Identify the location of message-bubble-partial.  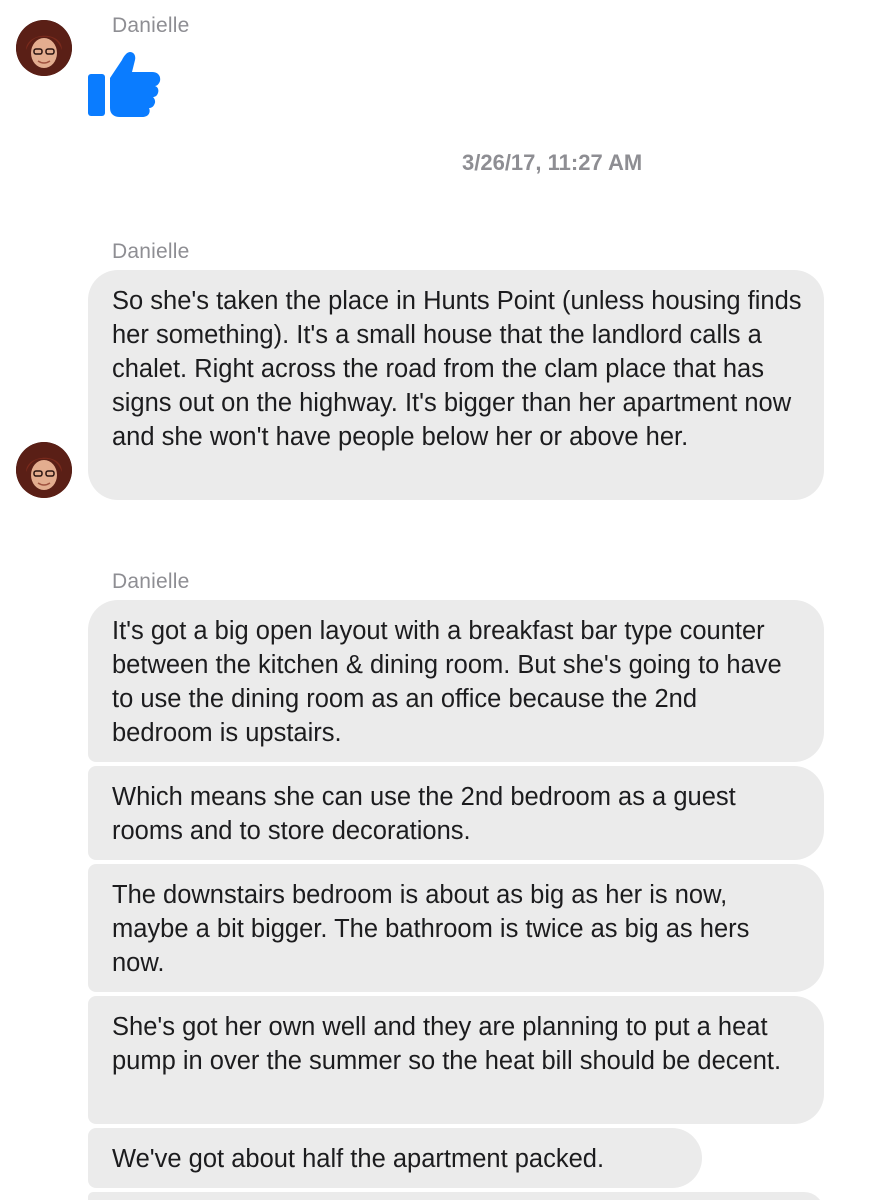
(456, 1196).